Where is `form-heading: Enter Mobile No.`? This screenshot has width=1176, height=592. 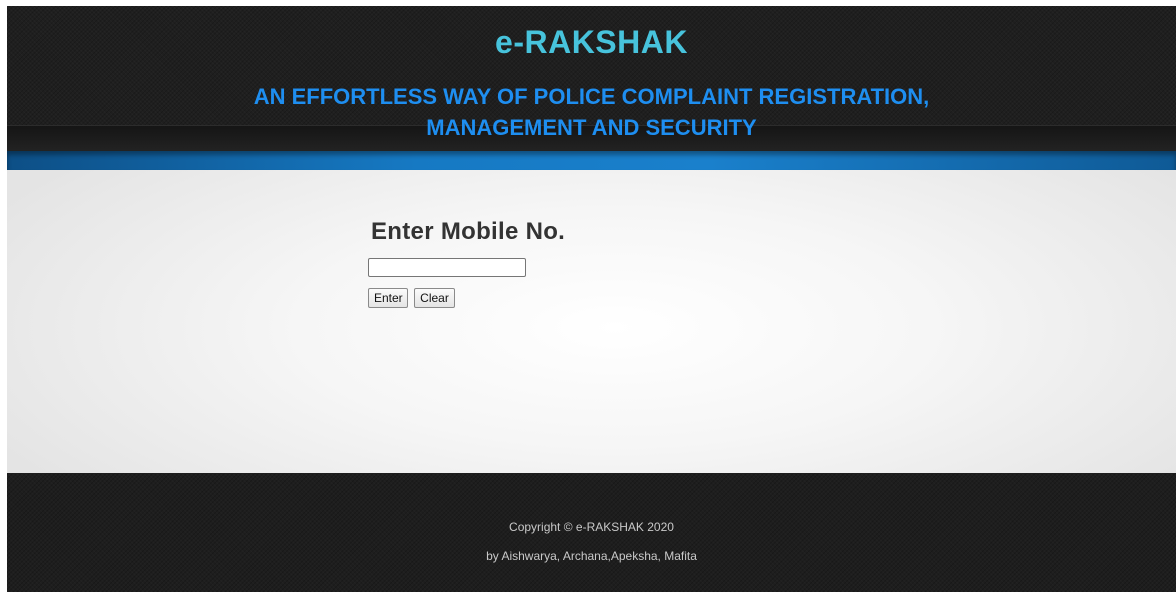 form-heading: Enter Mobile No. is located at coordinates (468, 231).